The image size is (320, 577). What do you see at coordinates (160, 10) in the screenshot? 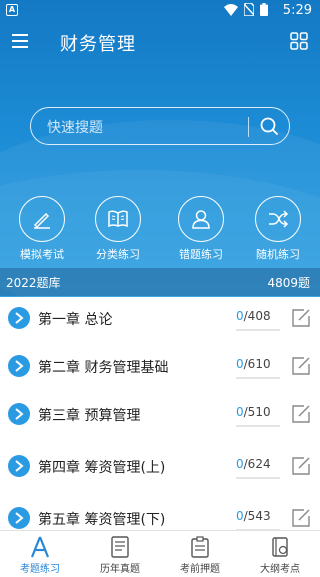
I see `status-bar: A 5:29` at bounding box center [160, 10].